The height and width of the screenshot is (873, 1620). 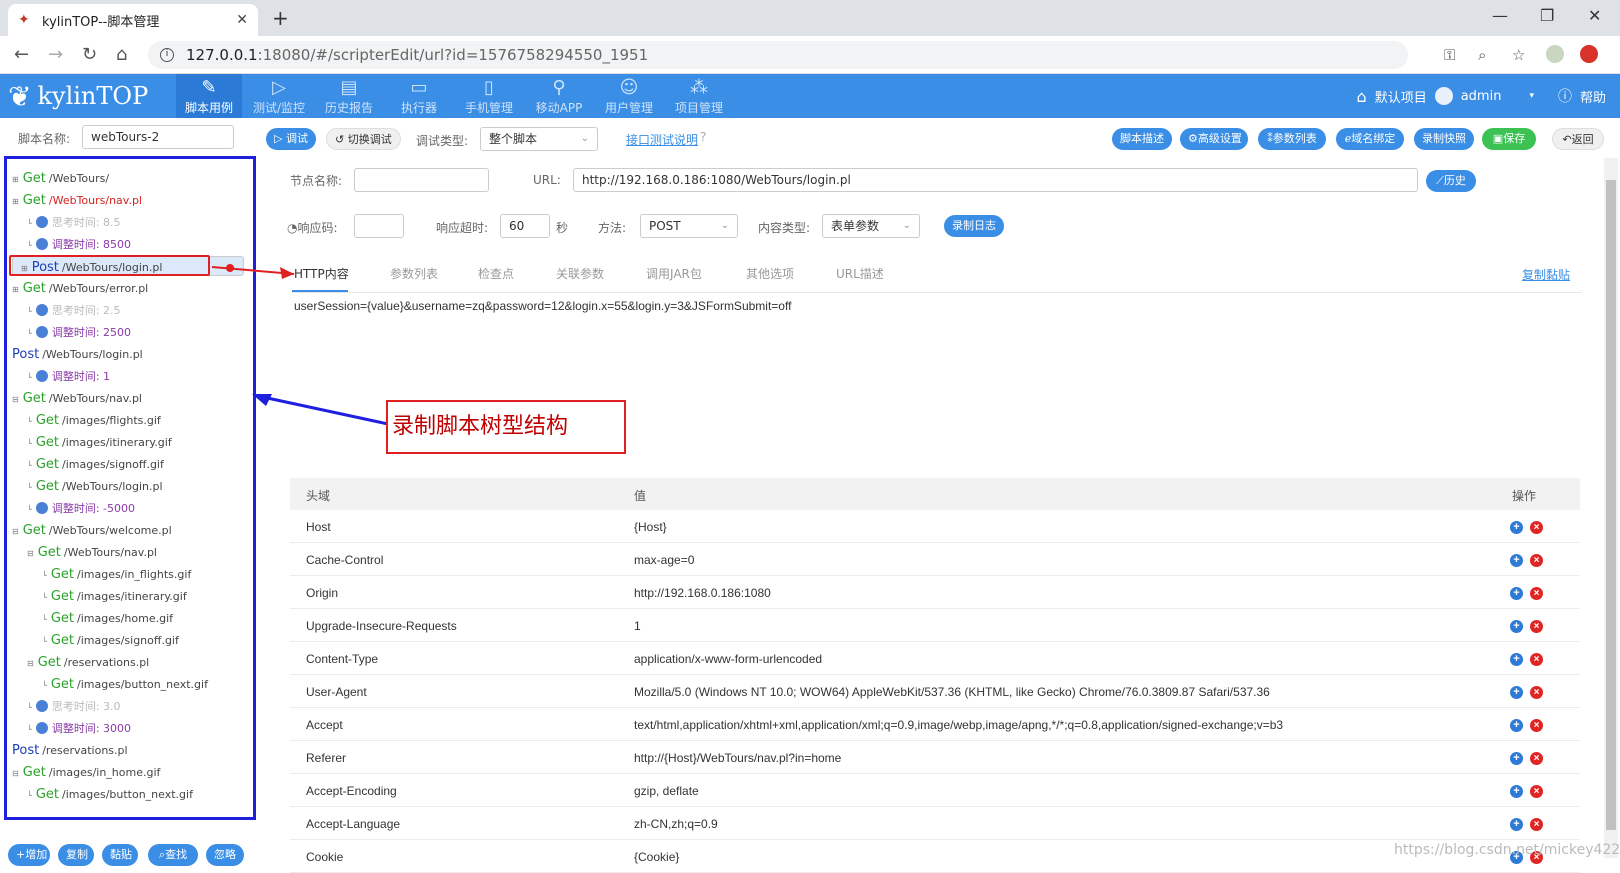 I want to click on tree-node: ⊞ Get/WebTours/, so click(x=60, y=178).